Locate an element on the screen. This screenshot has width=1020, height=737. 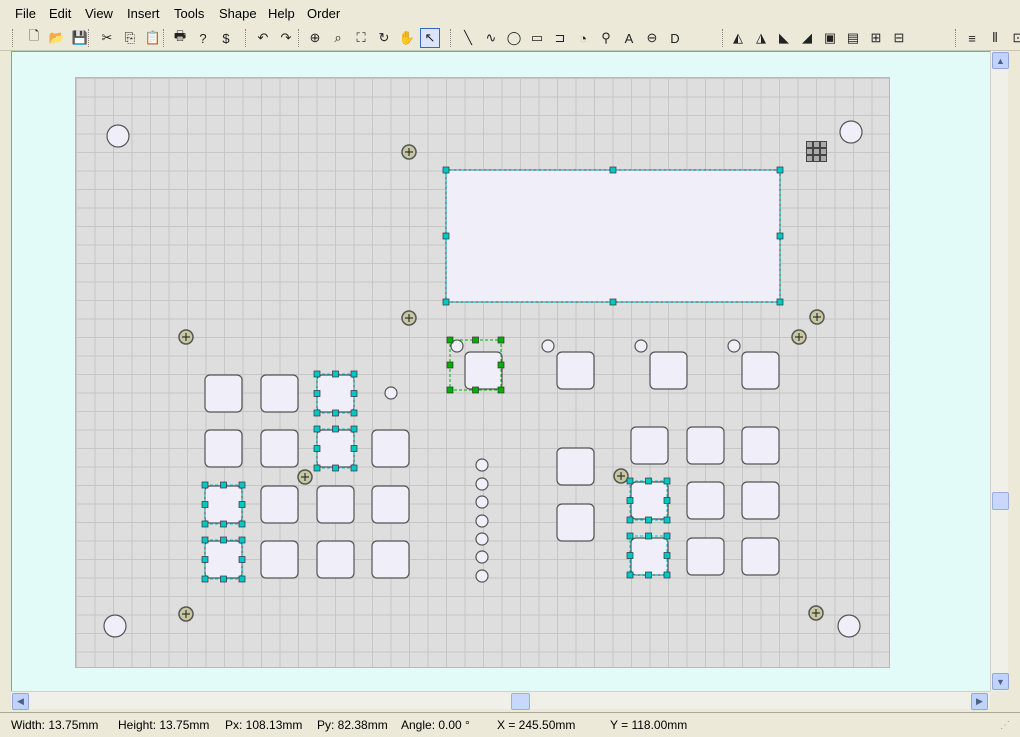
vertical-scrollbar: ▲ ▼ is located at coordinates (999, 371).